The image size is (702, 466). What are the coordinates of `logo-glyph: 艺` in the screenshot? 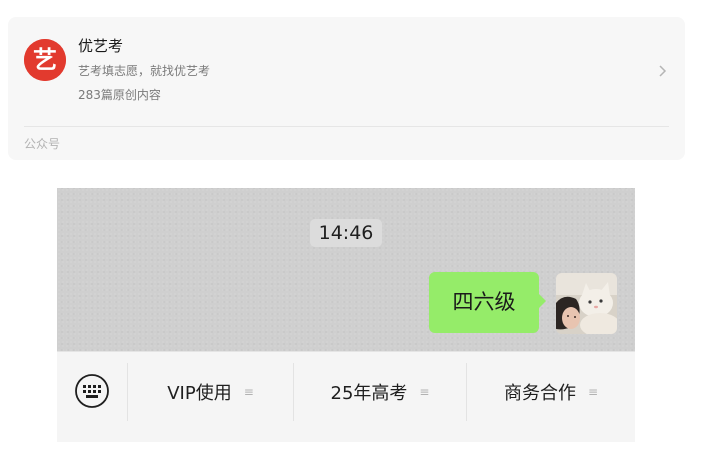 It's located at (45, 59).